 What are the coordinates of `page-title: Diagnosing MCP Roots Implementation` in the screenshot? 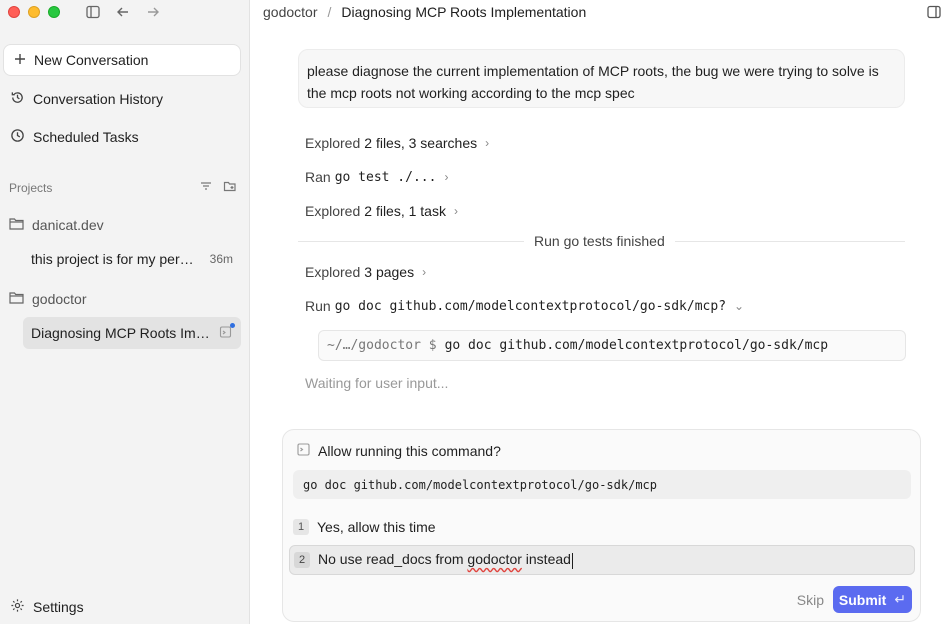 It's located at (464, 12).